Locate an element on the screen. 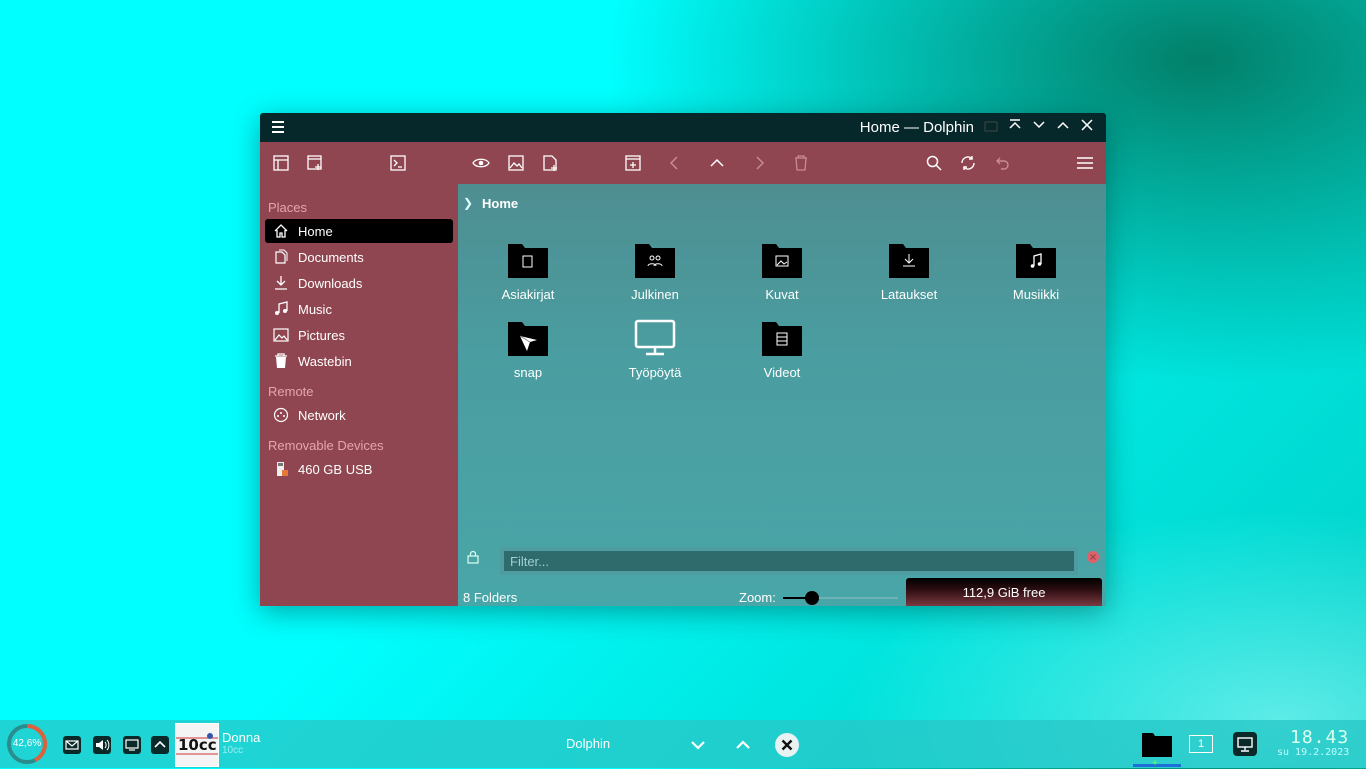  folder-item: snap is located at coordinates (528, 348).